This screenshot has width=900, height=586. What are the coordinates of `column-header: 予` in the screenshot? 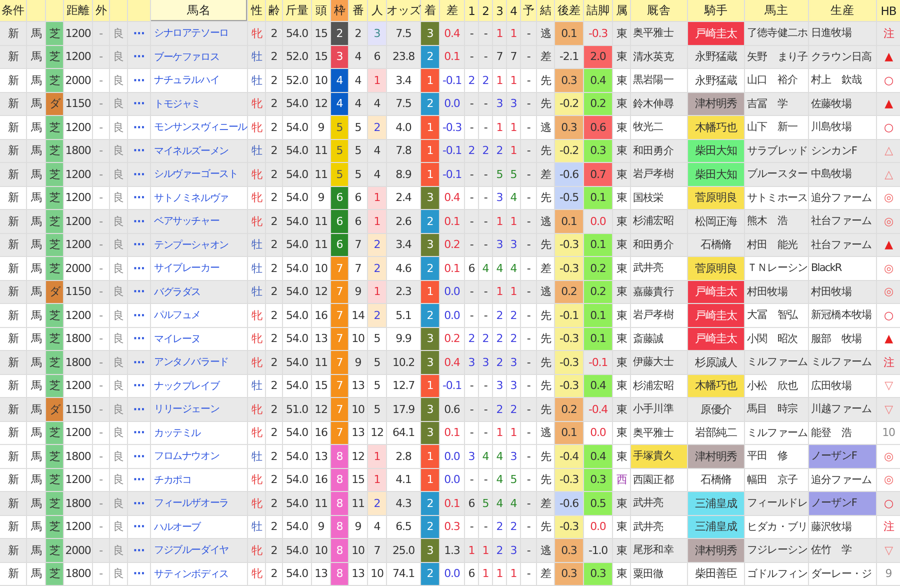 It's located at (529, 10).